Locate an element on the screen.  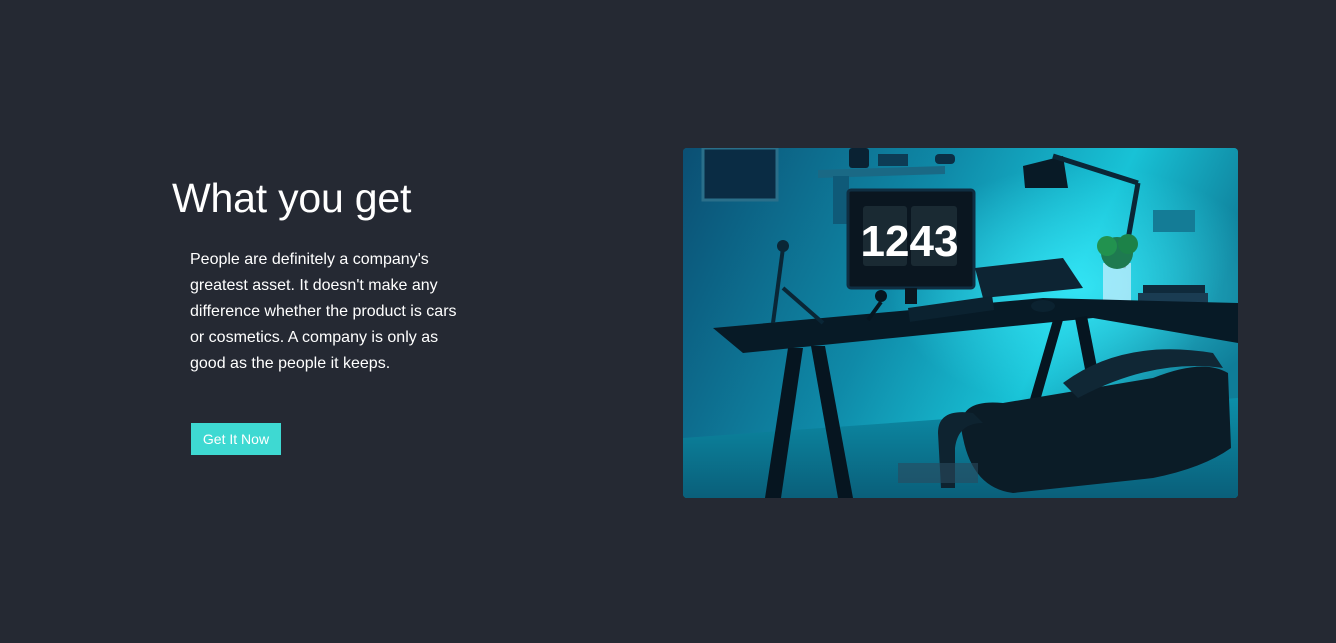
clock-hour: 12 is located at coordinates (885, 241).